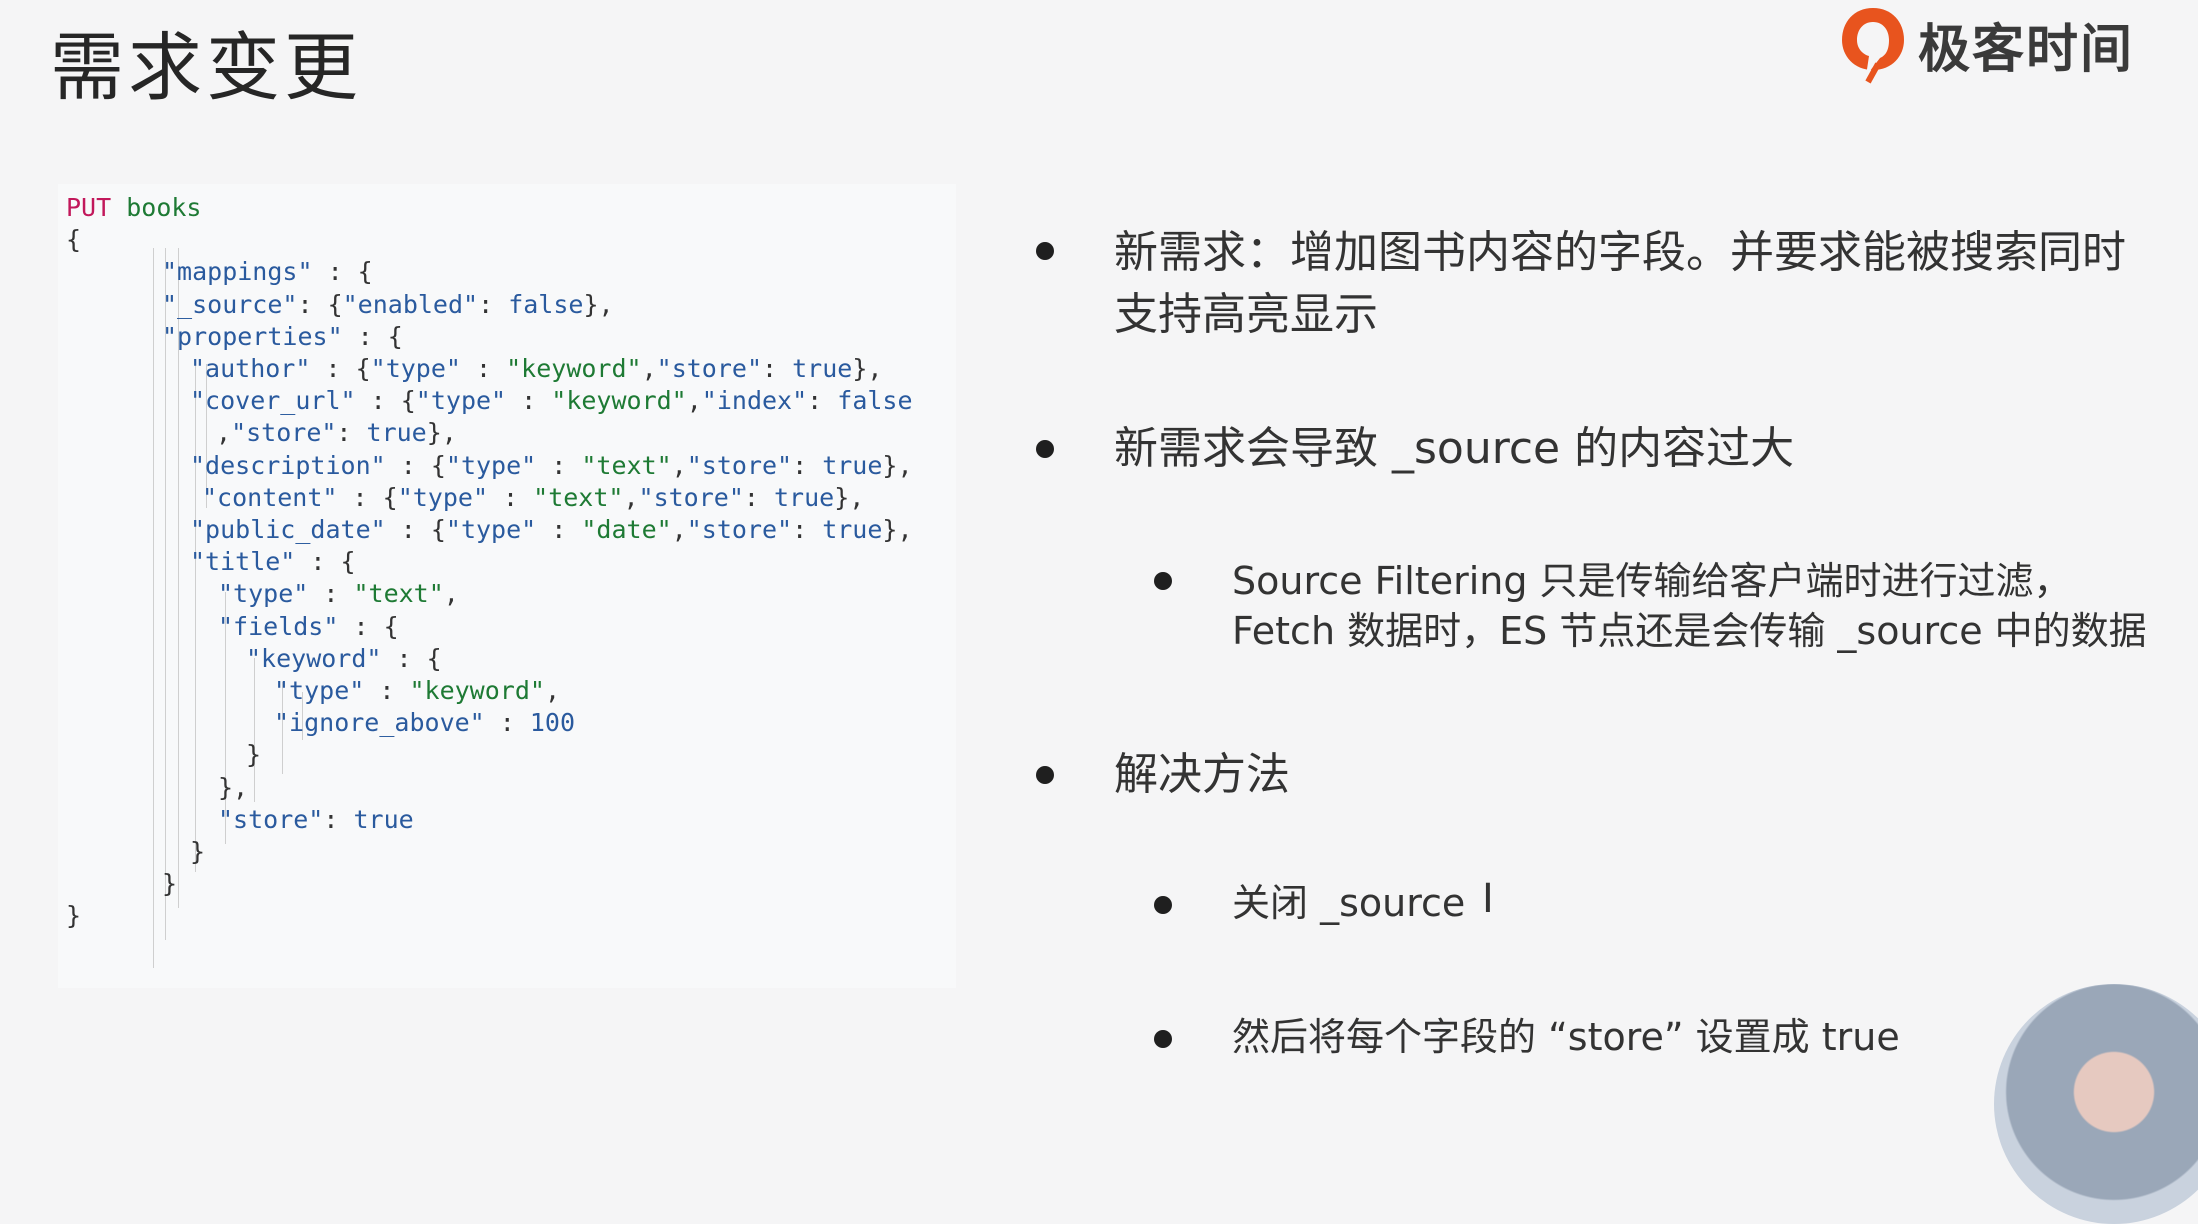  What do you see at coordinates (270, 497) in the screenshot?
I see `code-token: "content"` at bounding box center [270, 497].